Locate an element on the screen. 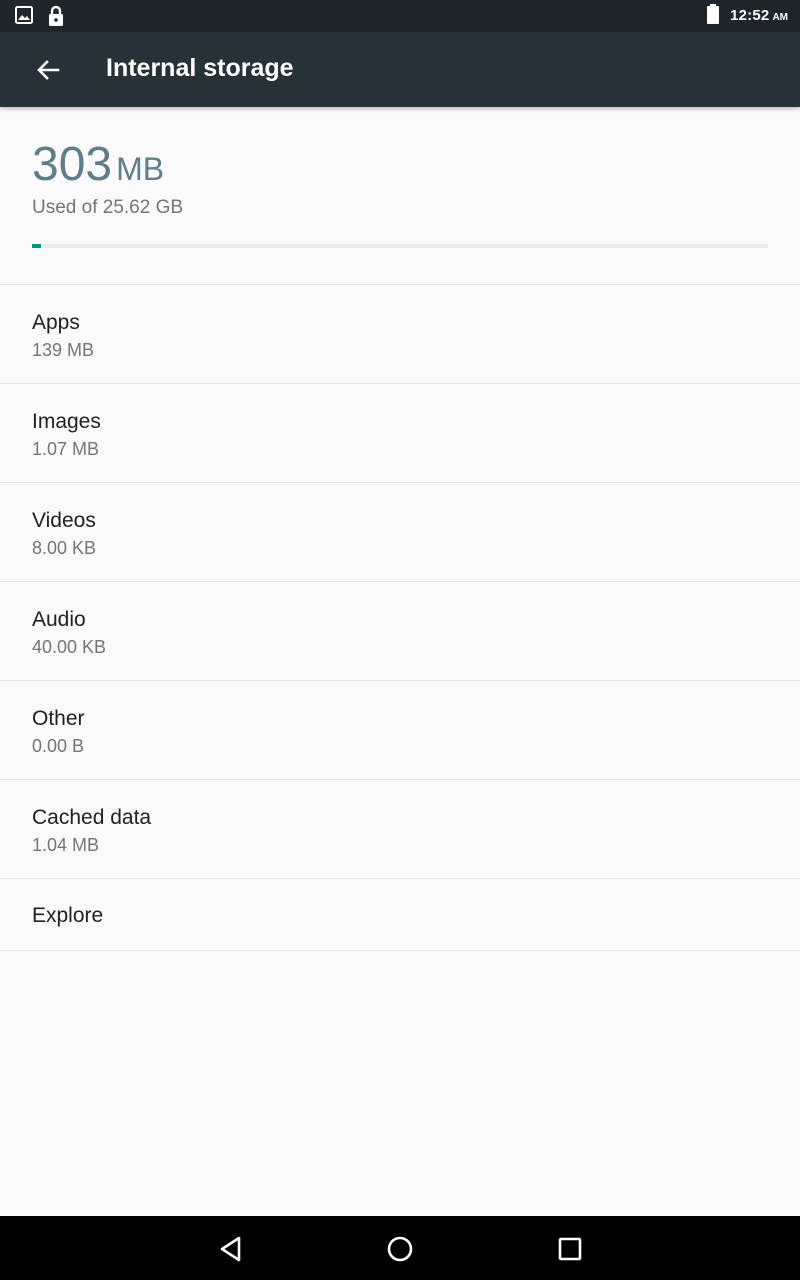 The height and width of the screenshot is (1280, 800). nav-home-icon is located at coordinates (400, 1252).